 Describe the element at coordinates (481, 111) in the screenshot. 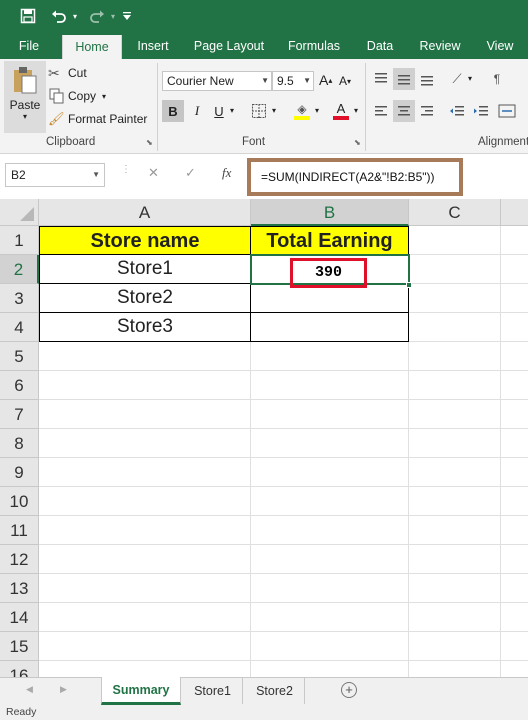

I see `increase-indent-icon` at that location.